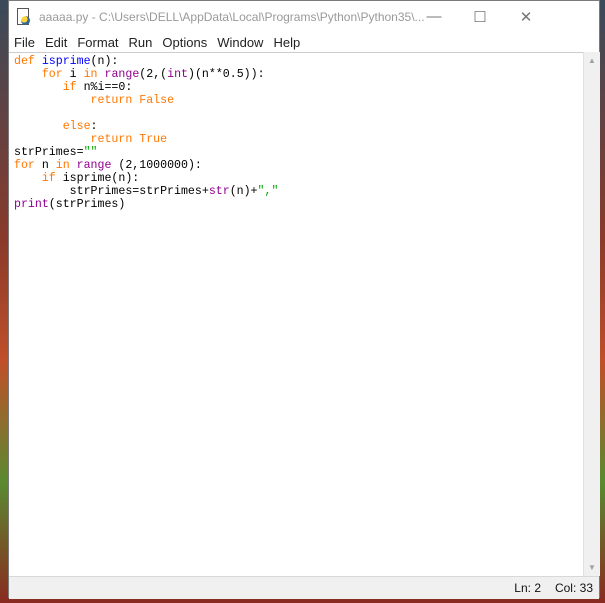 The image size is (605, 603). I want to click on code-line: return False, so click(146, 100).